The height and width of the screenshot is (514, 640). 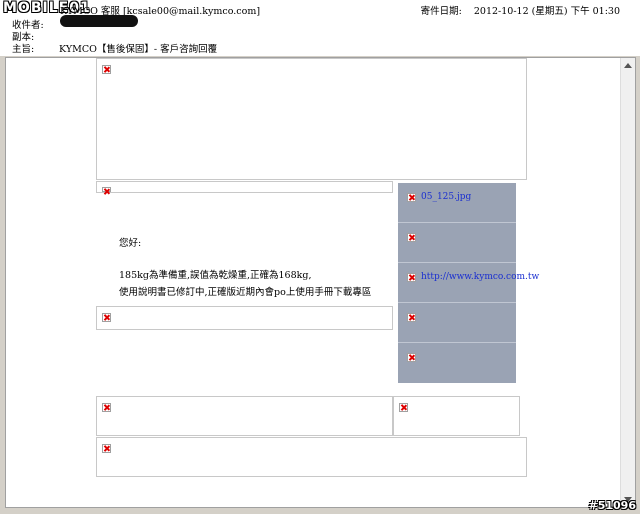 What do you see at coordinates (244, 187) in the screenshot?
I see `strip-image-placeholder` at bounding box center [244, 187].